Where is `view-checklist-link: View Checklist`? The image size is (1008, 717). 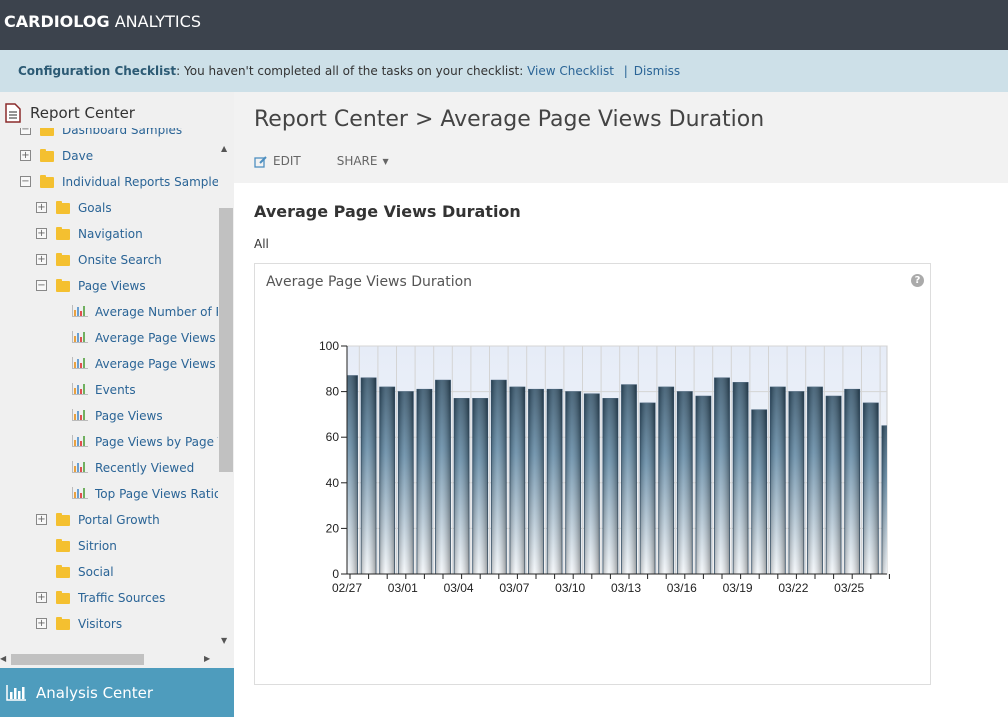
view-checklist-link: View Checklist is located at coordinates (570, 71).